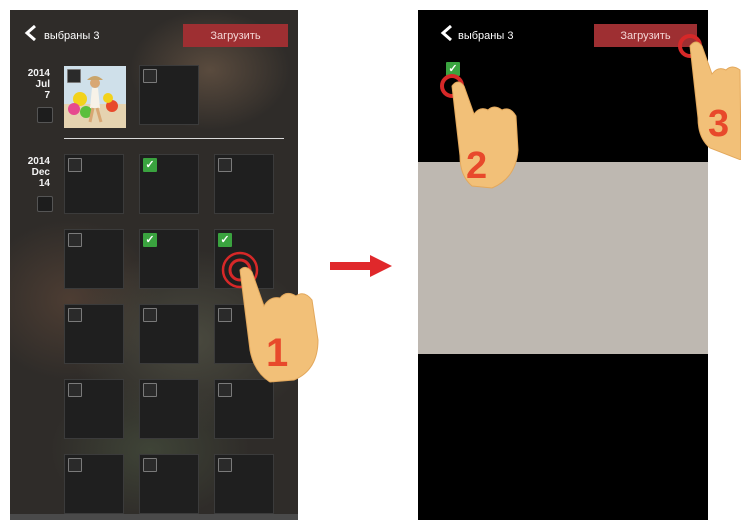  I want to click on step-number: 1, so click(277, 353).